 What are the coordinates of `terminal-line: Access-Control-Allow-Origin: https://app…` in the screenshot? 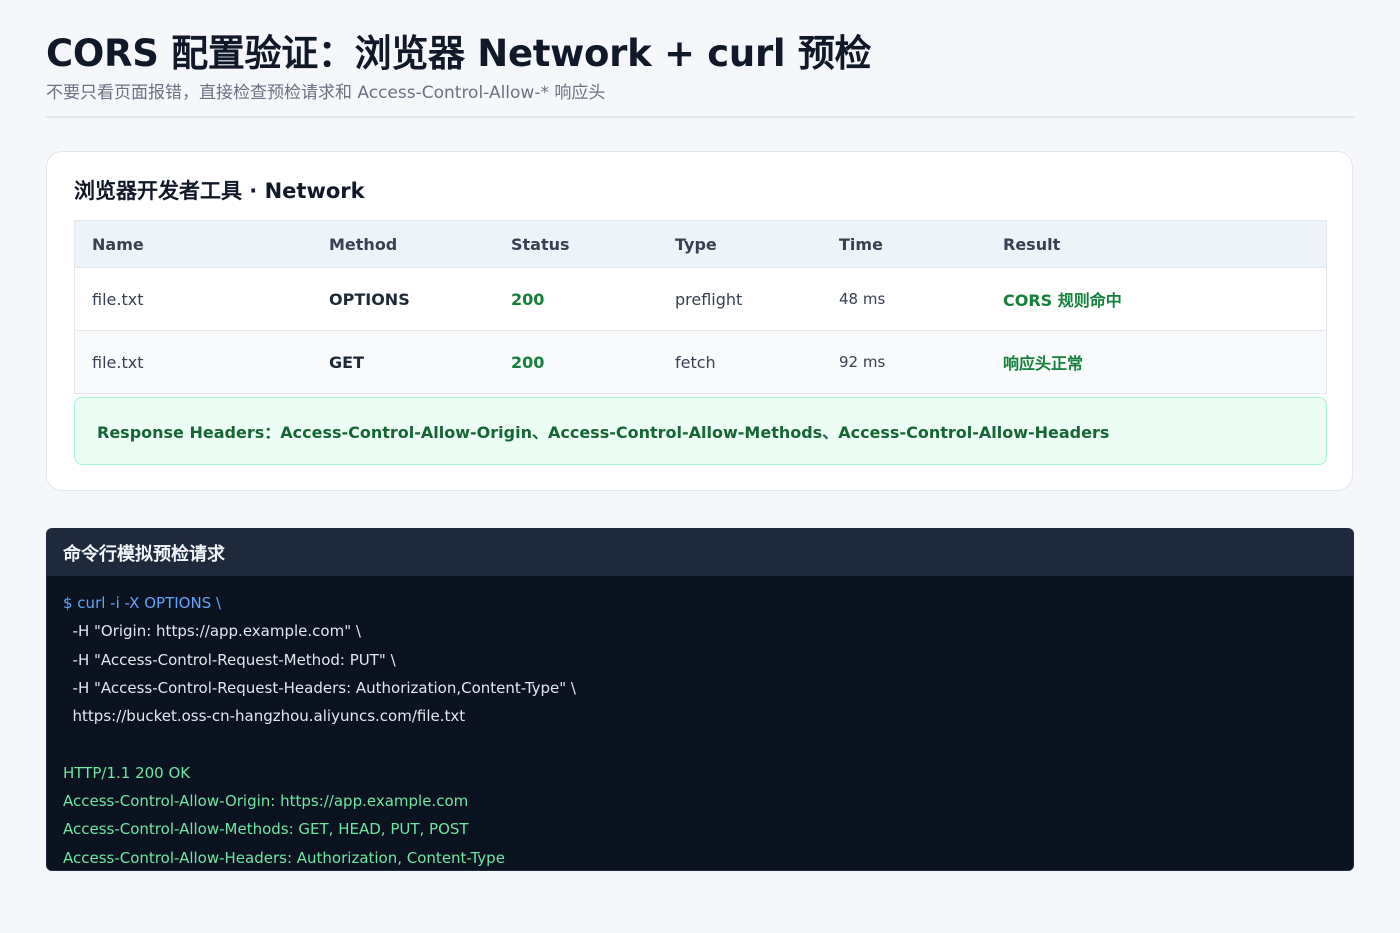 It's located at (266, 801).